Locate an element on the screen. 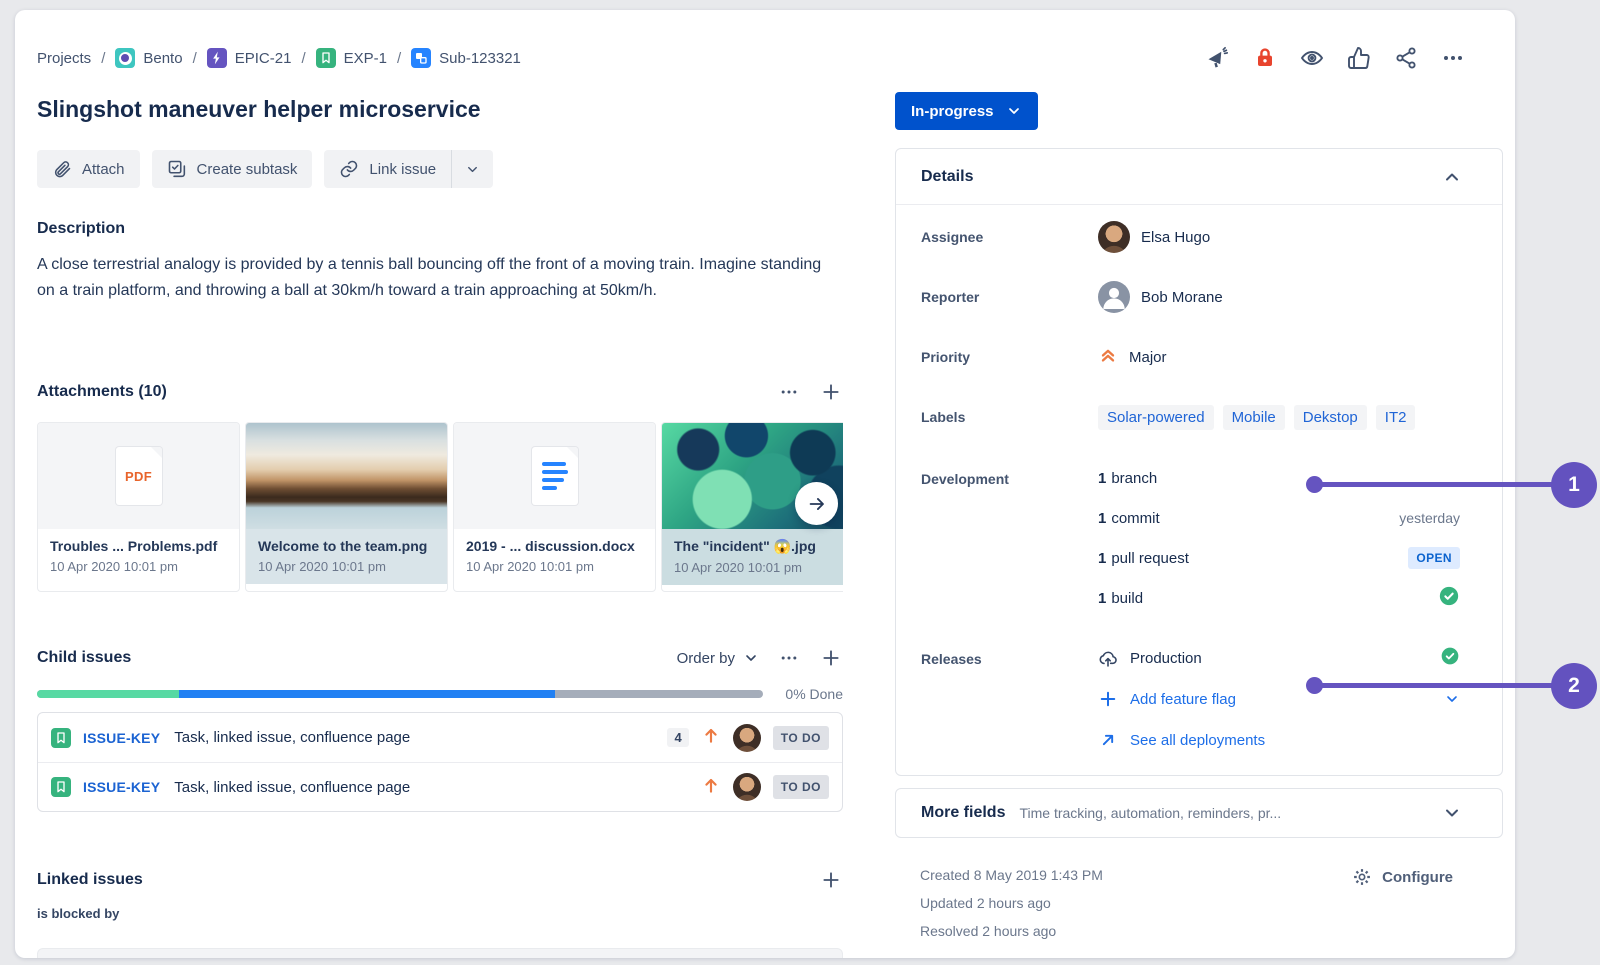 This screenshot has height=965, width=1600. see-all-deployments-link: See all deployments is located at coordinates (1197, 740).